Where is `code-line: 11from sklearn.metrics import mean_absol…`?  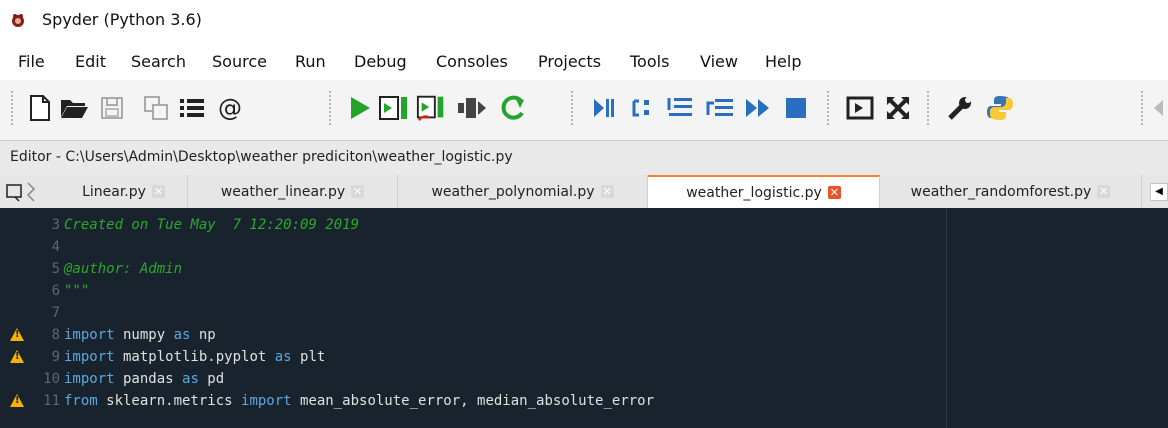 code-line: 11from sklearn.metrics import mean_absol… is located at coordinates (473, 401).